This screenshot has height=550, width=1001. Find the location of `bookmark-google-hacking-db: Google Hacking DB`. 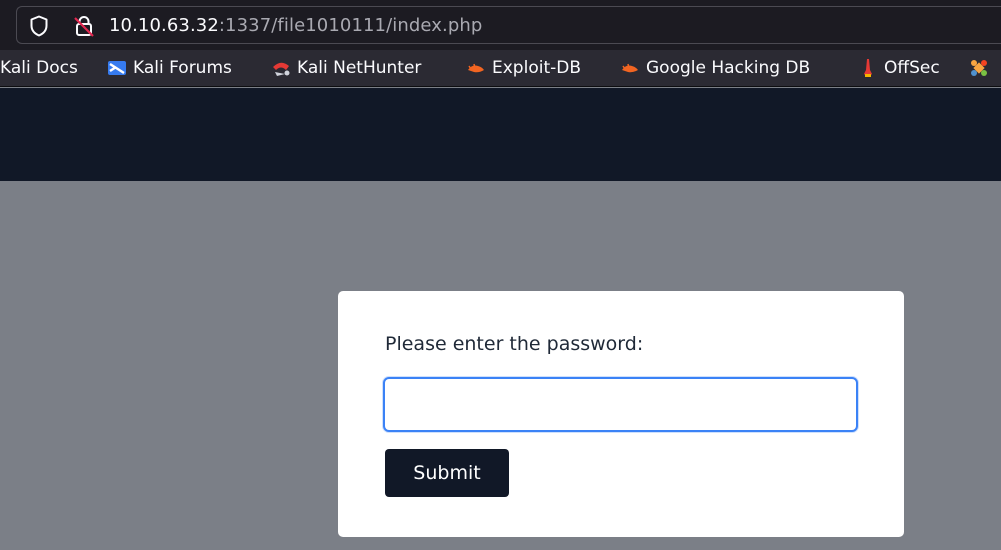

bookmark-google-hacking-db: Google Hacking DB is located at coordinates (715, 68).